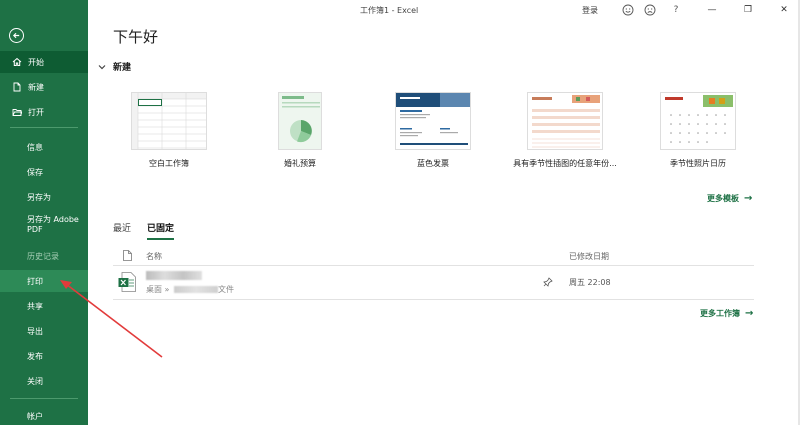 The height and width of the screenshot is (425, 800). What do you see at coordinates (628, 10) in the screenshot?
I see `smile-feedback-icon` at bounding box center [628, 10].